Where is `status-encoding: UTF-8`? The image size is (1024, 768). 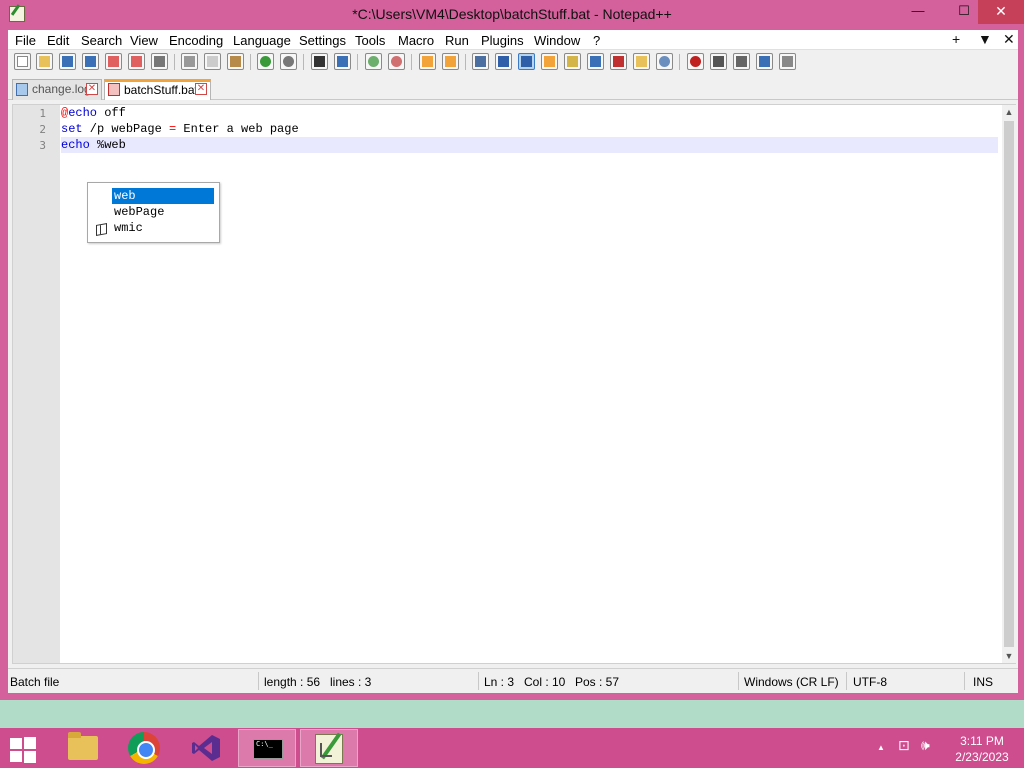
status-encoding: UTF-8 is located at coordinates (870, 682).